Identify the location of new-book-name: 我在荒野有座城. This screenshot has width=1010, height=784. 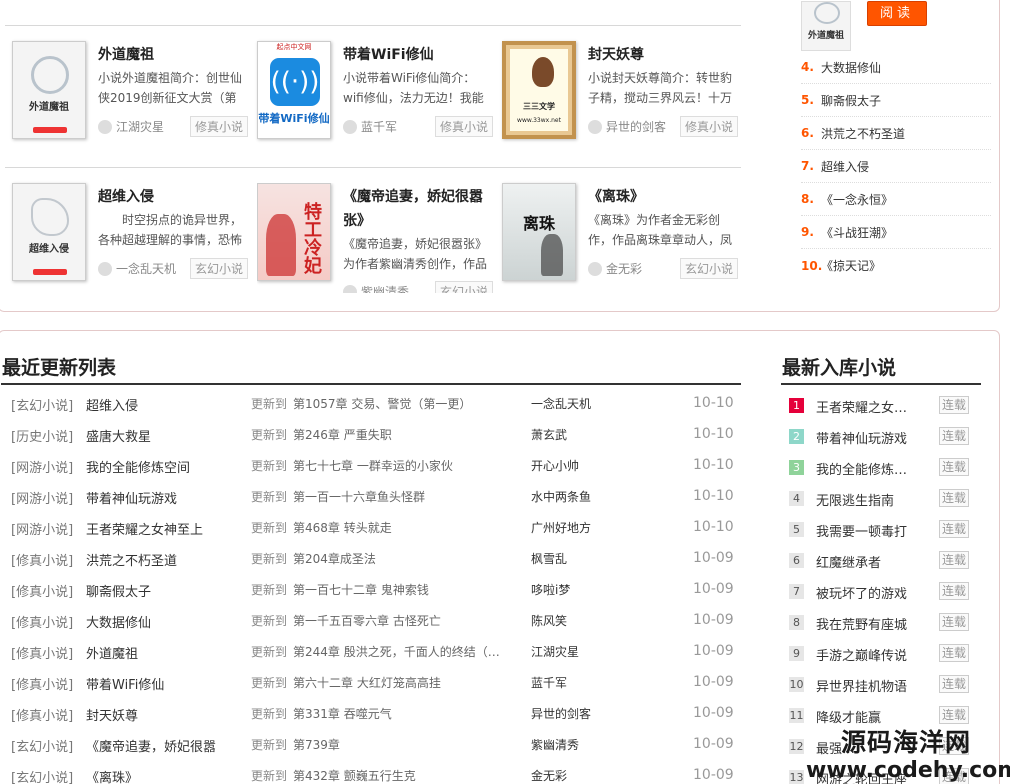
(861, 623).